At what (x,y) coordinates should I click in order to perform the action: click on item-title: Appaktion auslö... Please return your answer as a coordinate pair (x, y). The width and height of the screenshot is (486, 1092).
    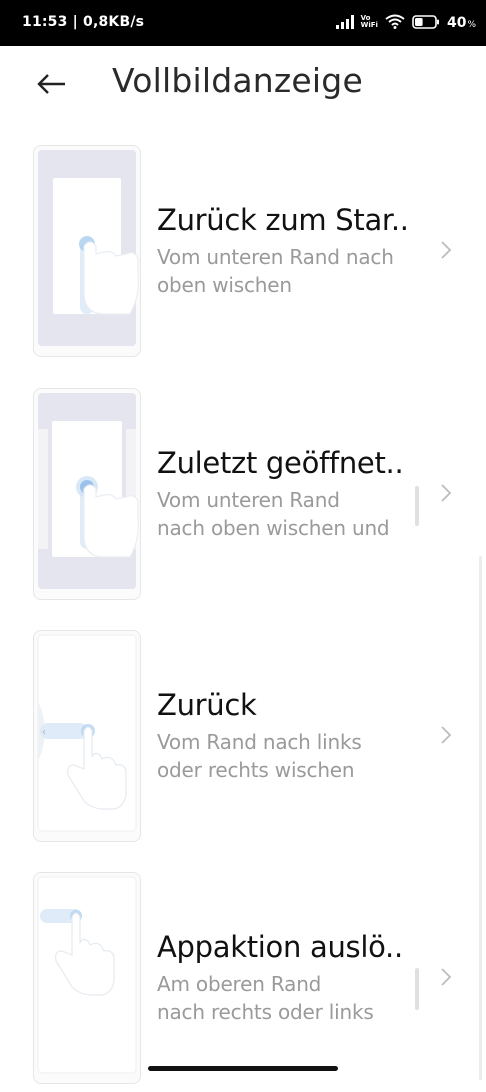
    Looking at the image, I should click on (280, 947).